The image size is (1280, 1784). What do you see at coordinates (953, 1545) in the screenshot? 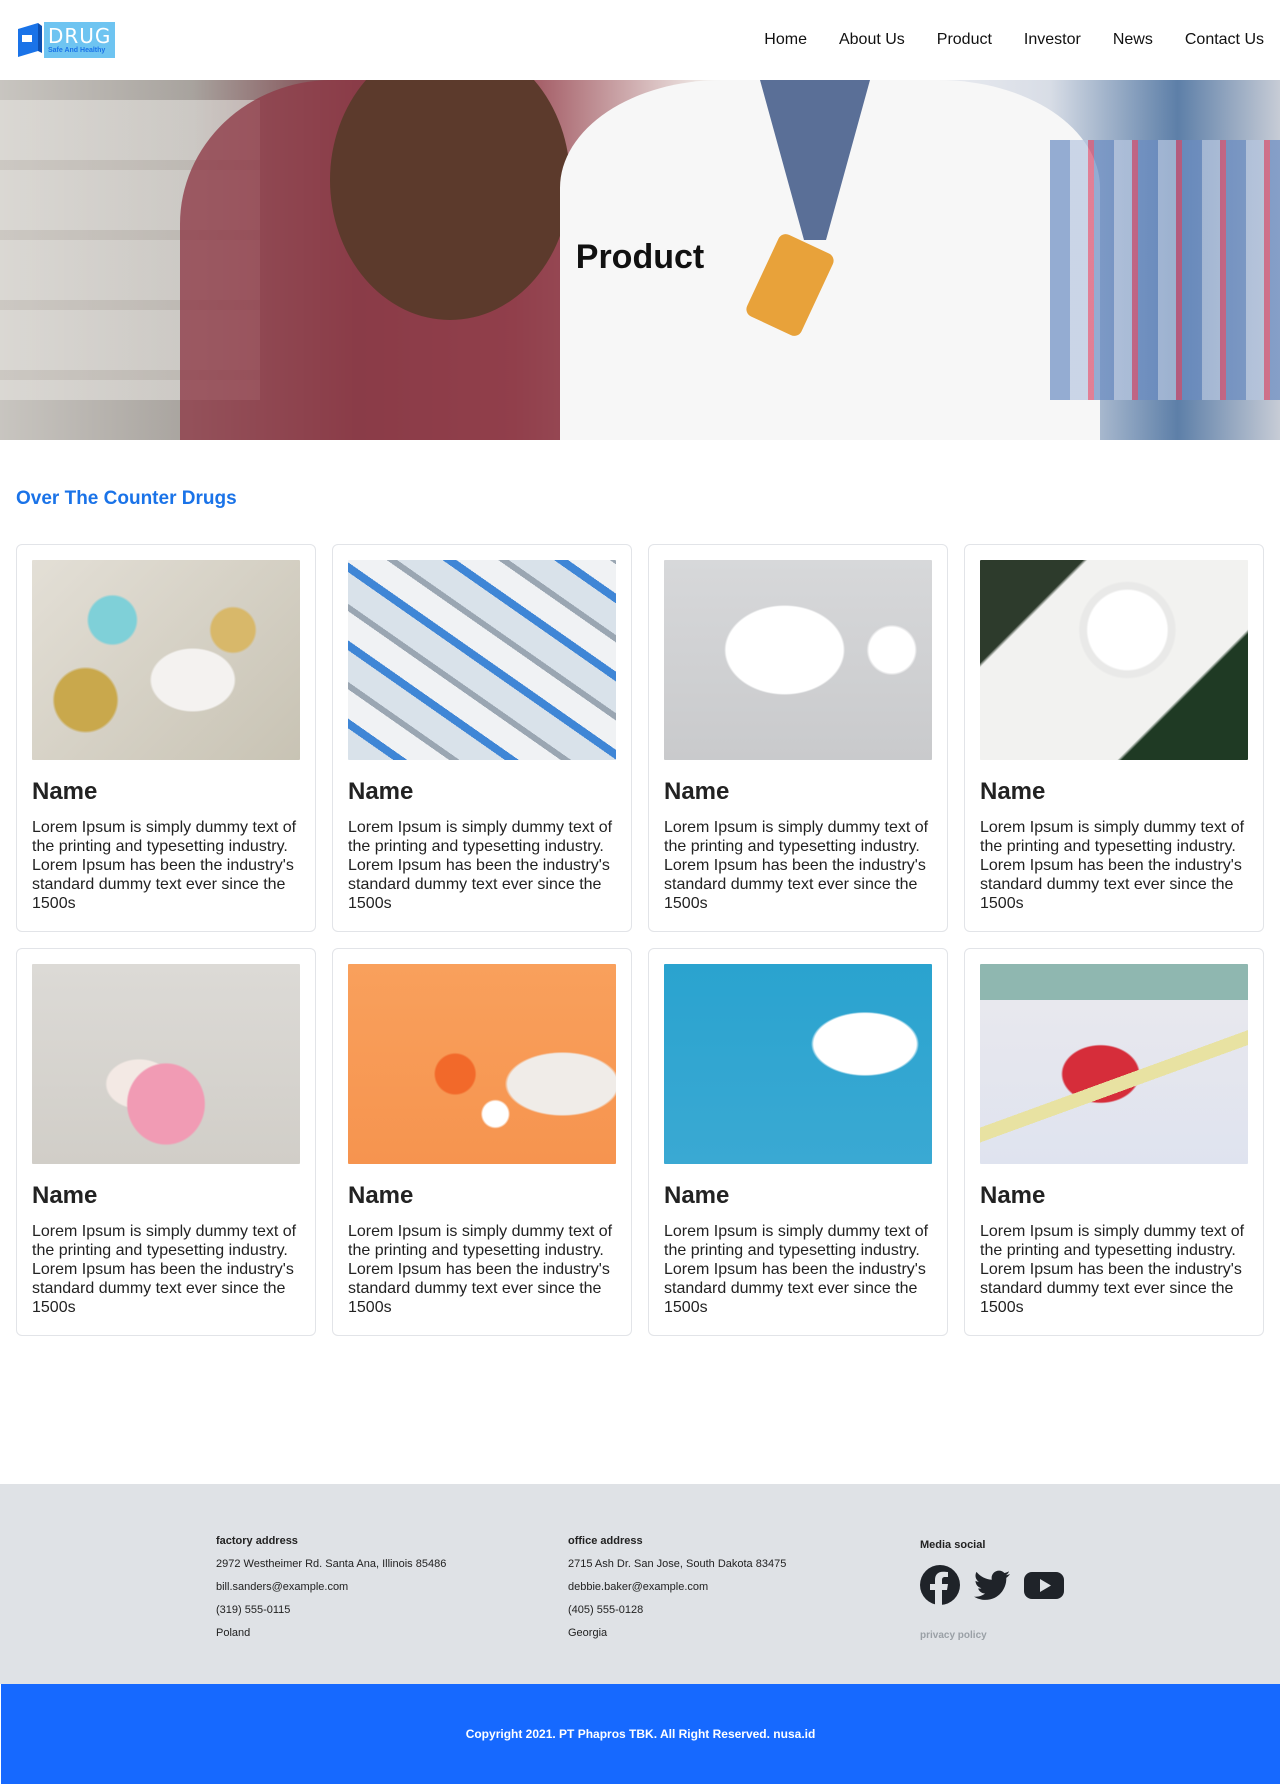
I see `social-heading: Media social` at bounding box center [953, 1545].